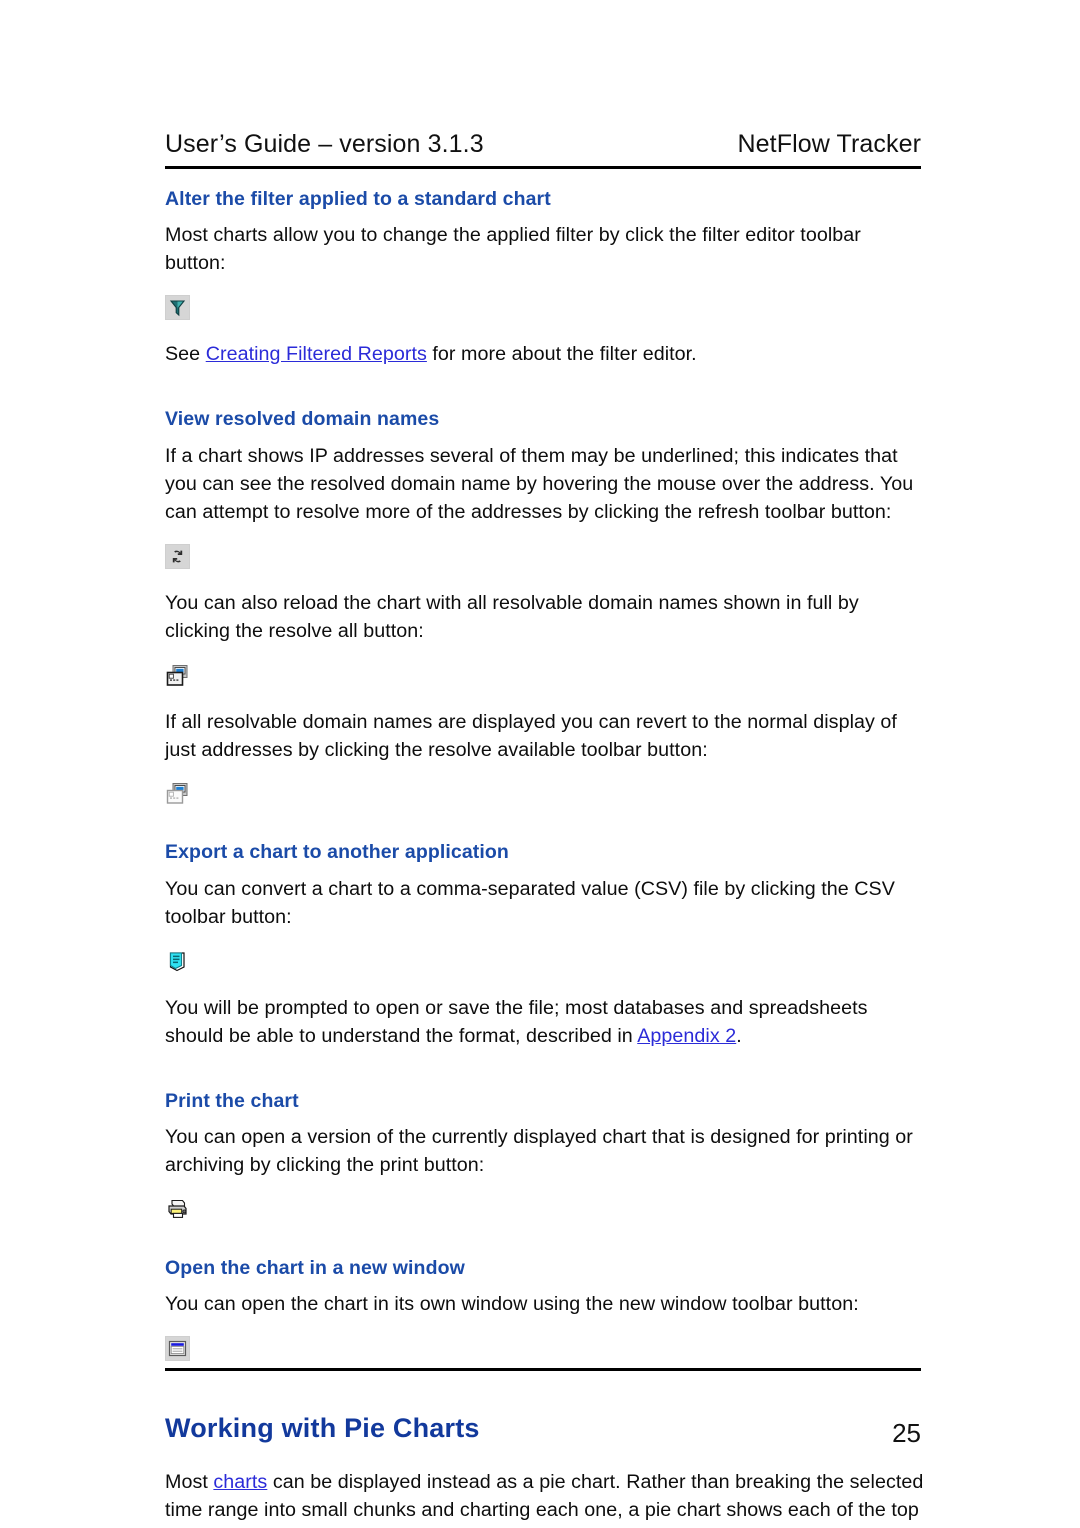 The image size is (1080, 1528). Describe the element at coordinates (315, 1268) in the screenshot. I see `section-heading-open-new-window: Open the chart in a new window` at that location.